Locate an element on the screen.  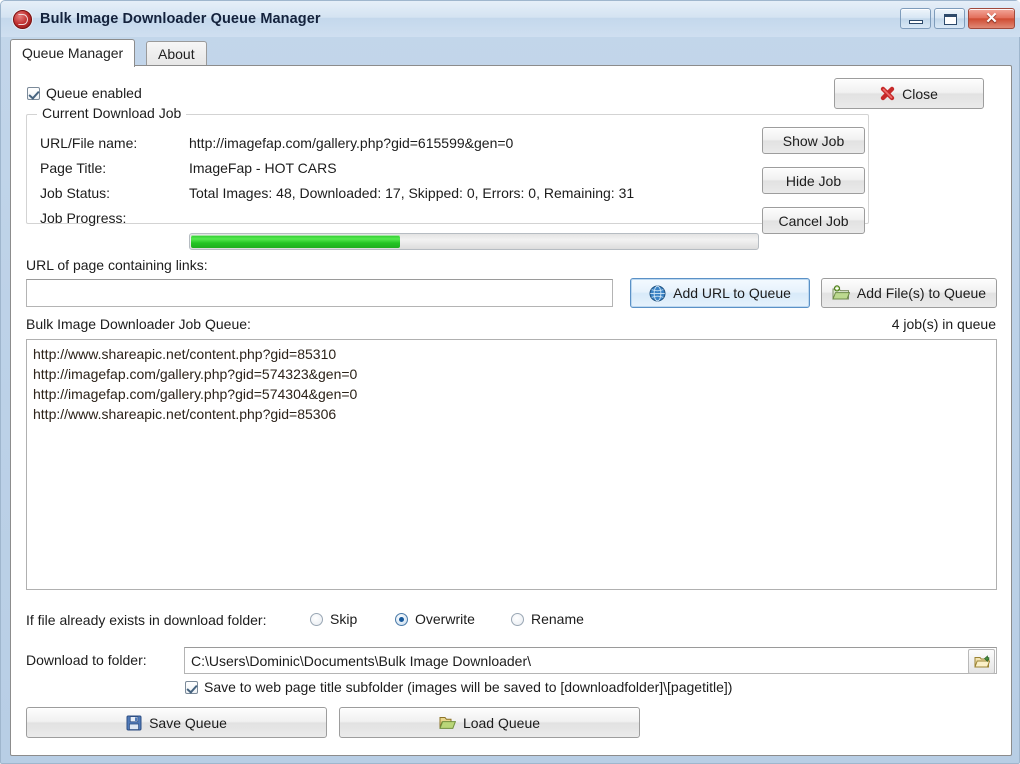
window-controls: ✕ is located at coordinates (957, 18).